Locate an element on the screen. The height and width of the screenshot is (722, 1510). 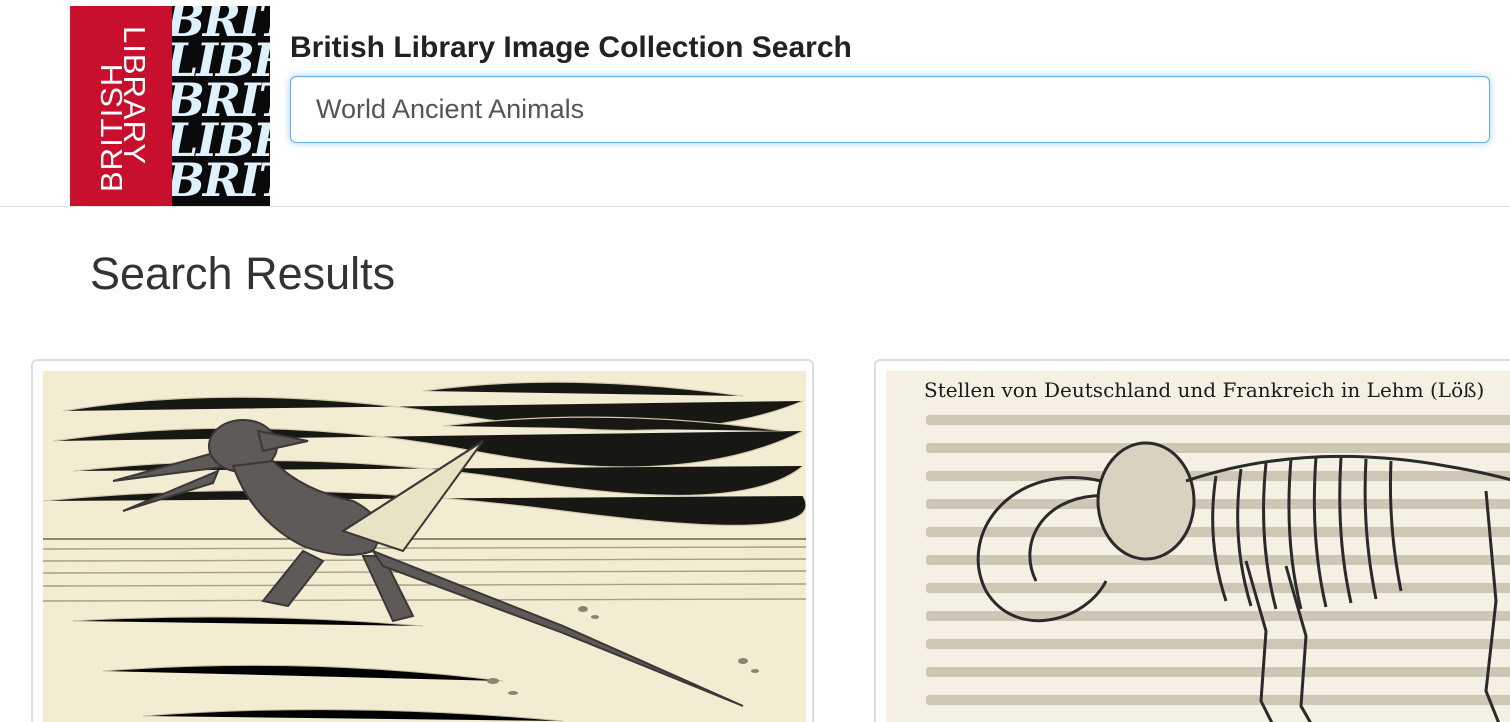
logo-red-panel: BRITISH LIBRARY is located at coordinates (121, 106).